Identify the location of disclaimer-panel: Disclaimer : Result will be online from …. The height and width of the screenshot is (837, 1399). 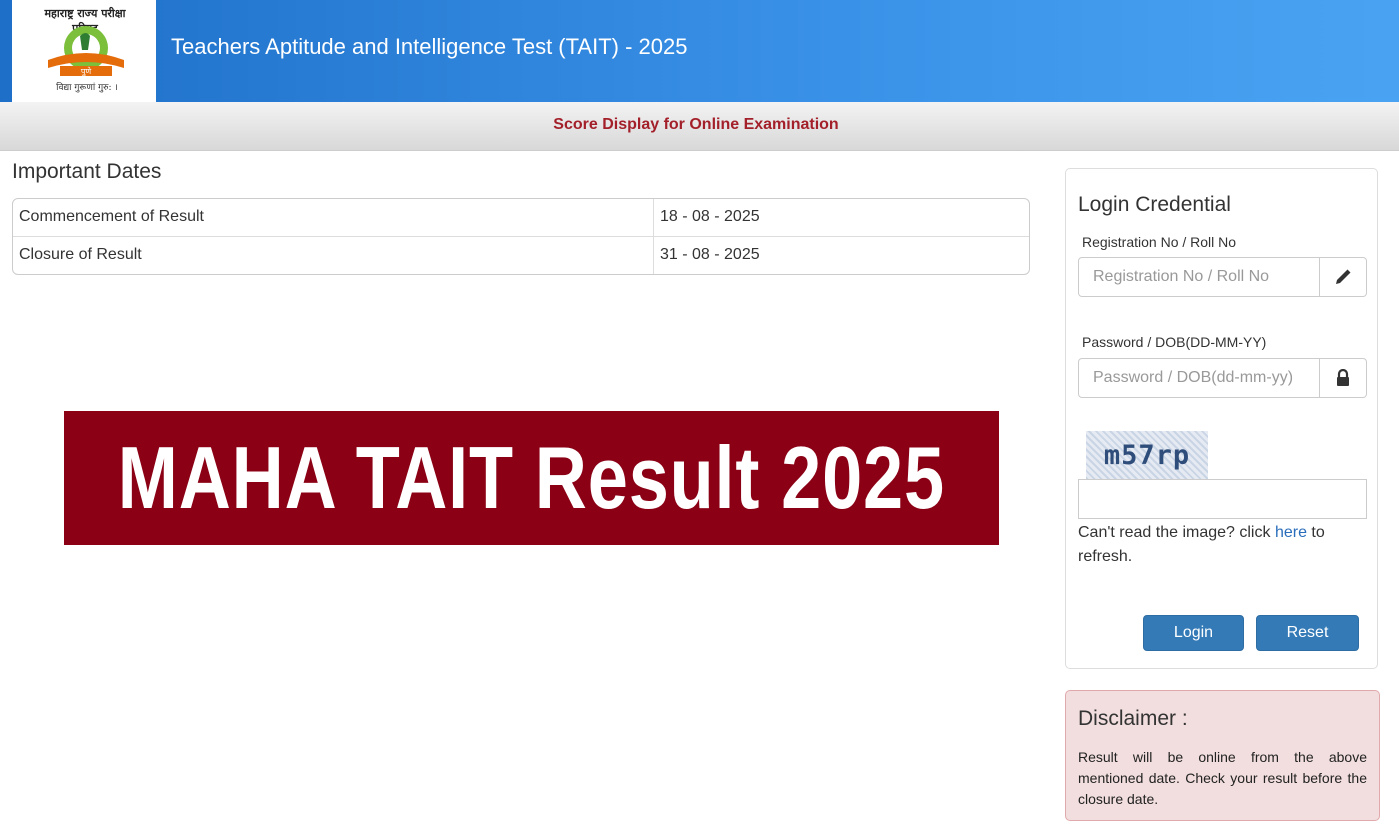
(1222, 755).